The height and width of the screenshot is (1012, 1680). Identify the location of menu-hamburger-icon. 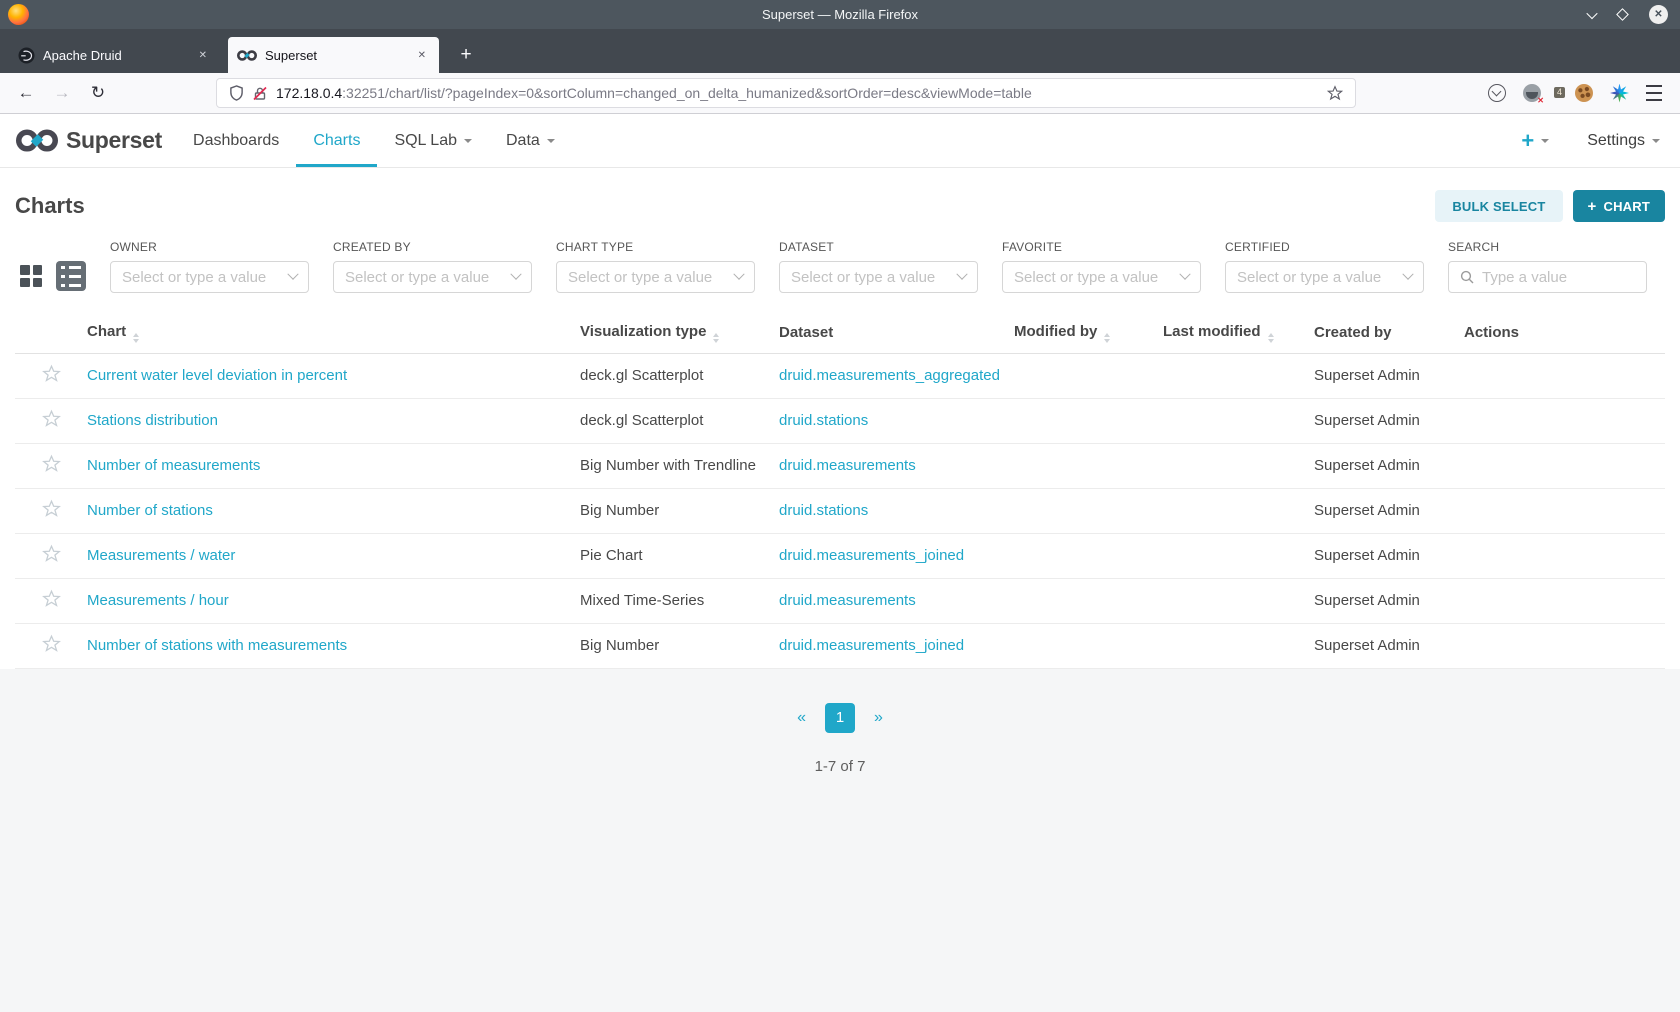
(1654, 93).